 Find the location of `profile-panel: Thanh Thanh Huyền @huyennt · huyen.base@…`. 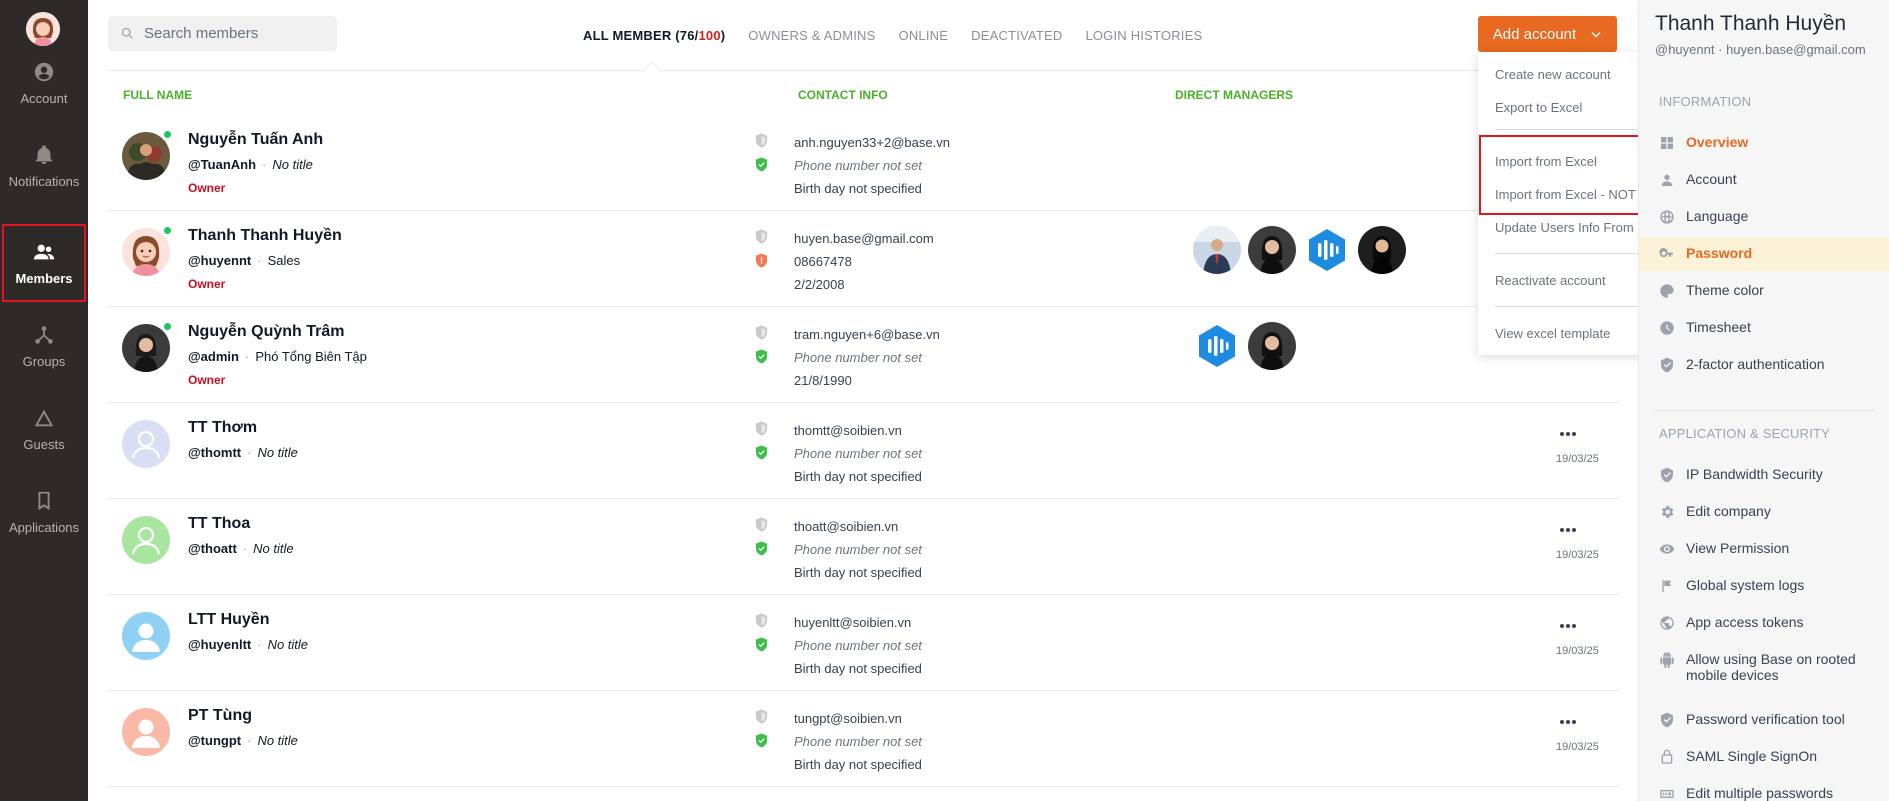

profile-panel: Thanh Thanh Huyền @huyennt · huyen.base@… is located at coordinates (1763, 400).